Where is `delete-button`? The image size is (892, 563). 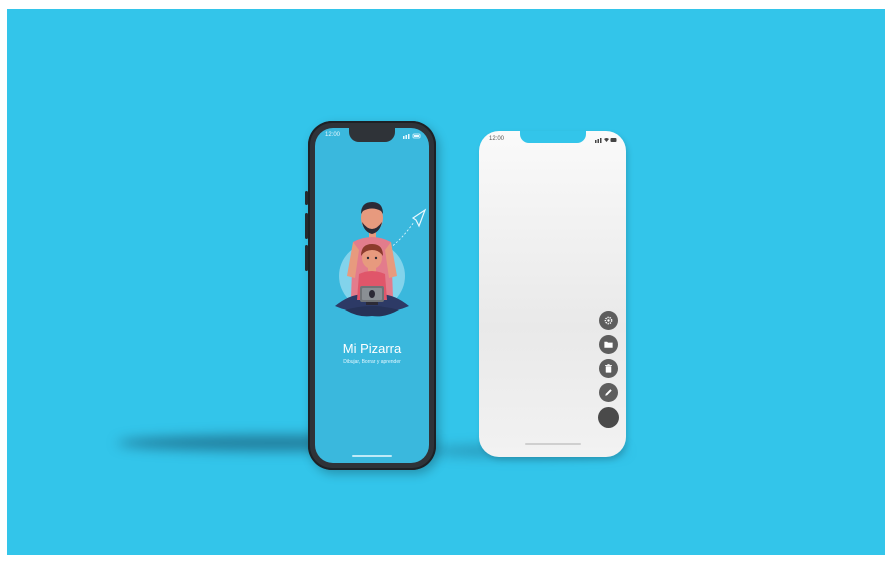
delete-button is located at coordinates (608, 368).